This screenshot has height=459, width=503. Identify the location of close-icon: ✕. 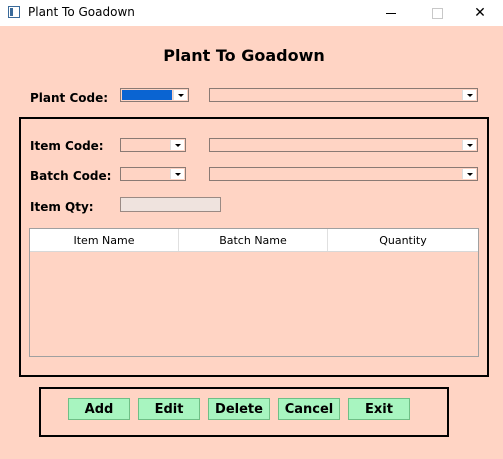
(480, 13).